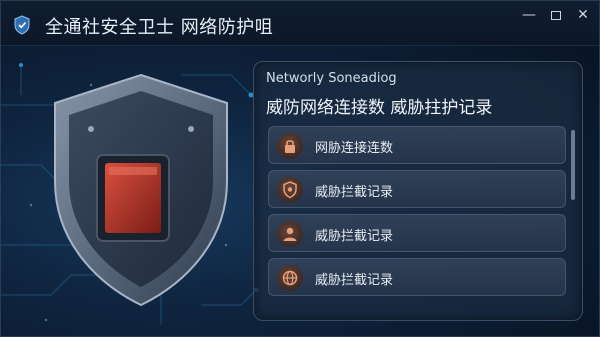  I want to click on panel-title: 威防网络连接数 威胁拄护记录, so click(379, 108).